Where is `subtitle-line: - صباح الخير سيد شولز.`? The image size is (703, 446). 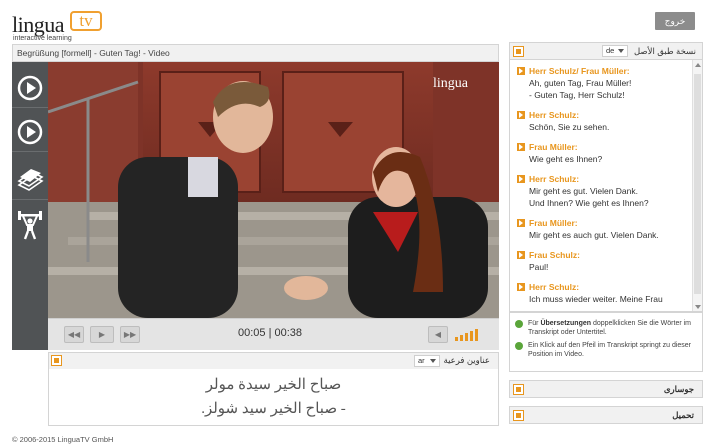
subtitle-line: - صباح الخير سيد شولز. is located at coordinates (273, 408).